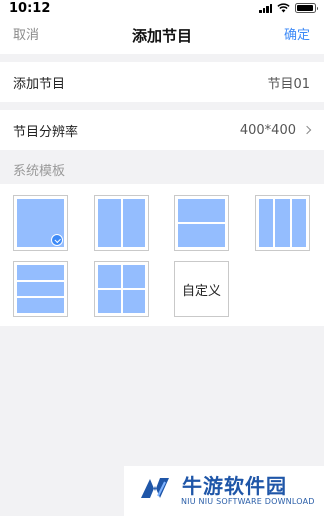 The image size is (324, 516). I want to click on program-name-label: 添加节目, so click(39, 84).